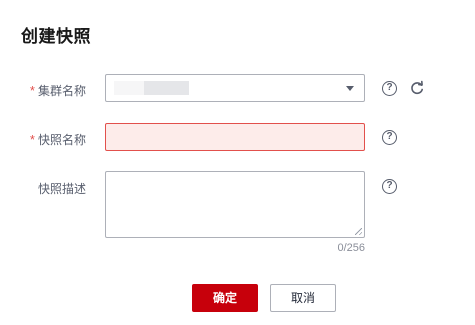  What do you see at coordinates (61, 140) in the screenshot?
I see `snapshot-name-label: 快照名称` at bounding box center [61, 140].